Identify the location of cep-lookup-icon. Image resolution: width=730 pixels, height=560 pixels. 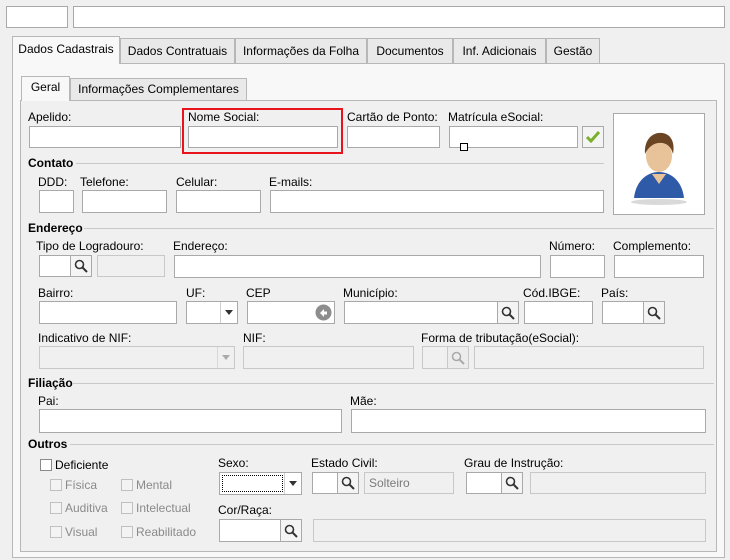
(323, 312).